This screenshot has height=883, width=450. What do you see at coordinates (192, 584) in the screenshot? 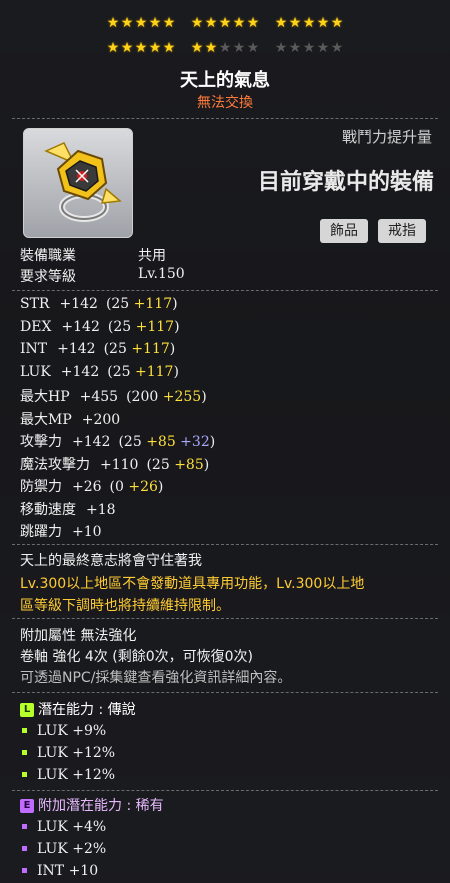
I see `level-notice-line-1: Lv.300以上地區不會發動道具專用功能，Lv.300以上地` at bounding box center [192, 584].